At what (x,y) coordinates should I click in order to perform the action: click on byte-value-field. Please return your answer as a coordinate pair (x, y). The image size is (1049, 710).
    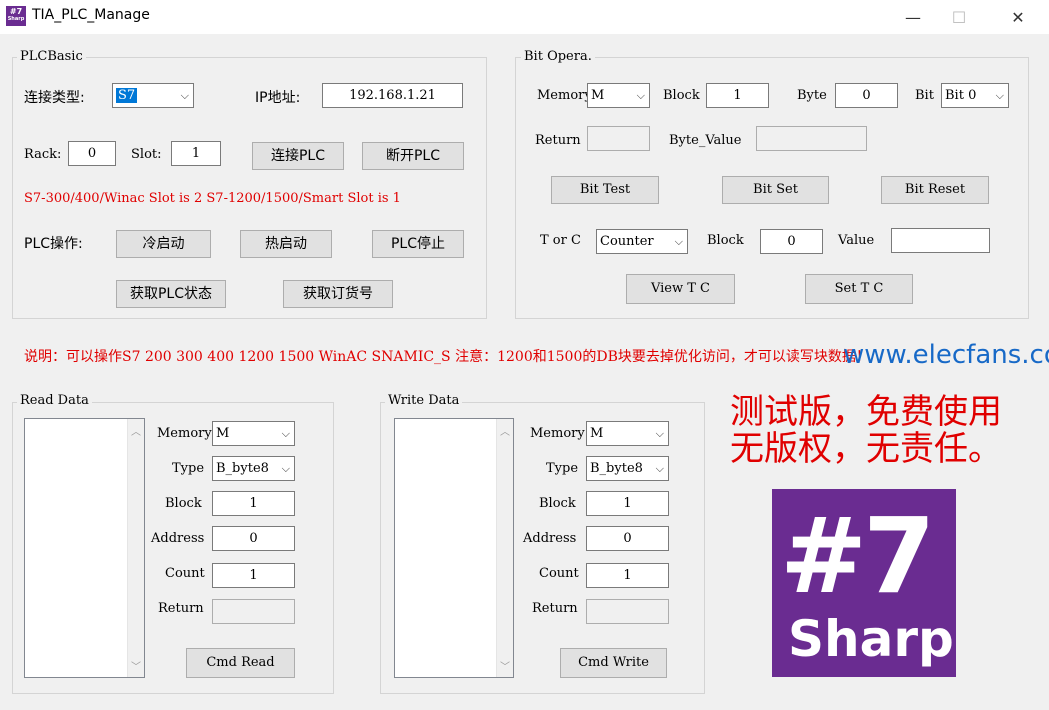
    Looking at the image, I should click on (811, 138).